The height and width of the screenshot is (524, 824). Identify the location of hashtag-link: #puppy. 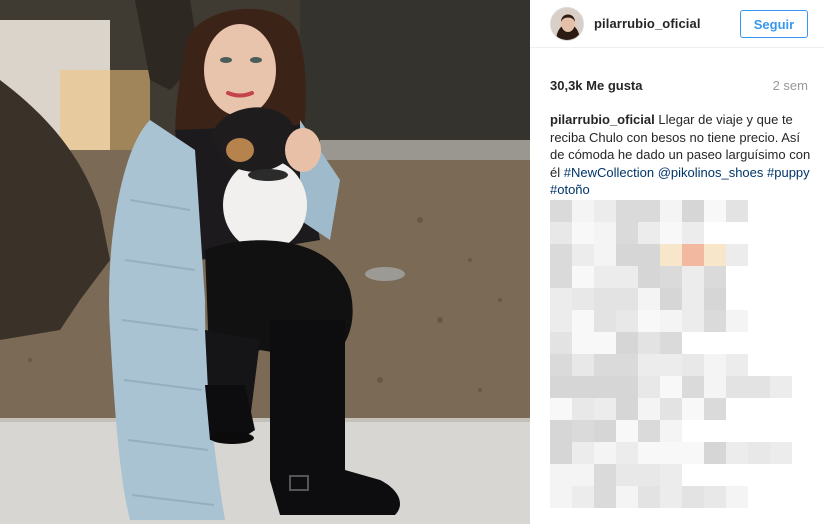
(788, 172).